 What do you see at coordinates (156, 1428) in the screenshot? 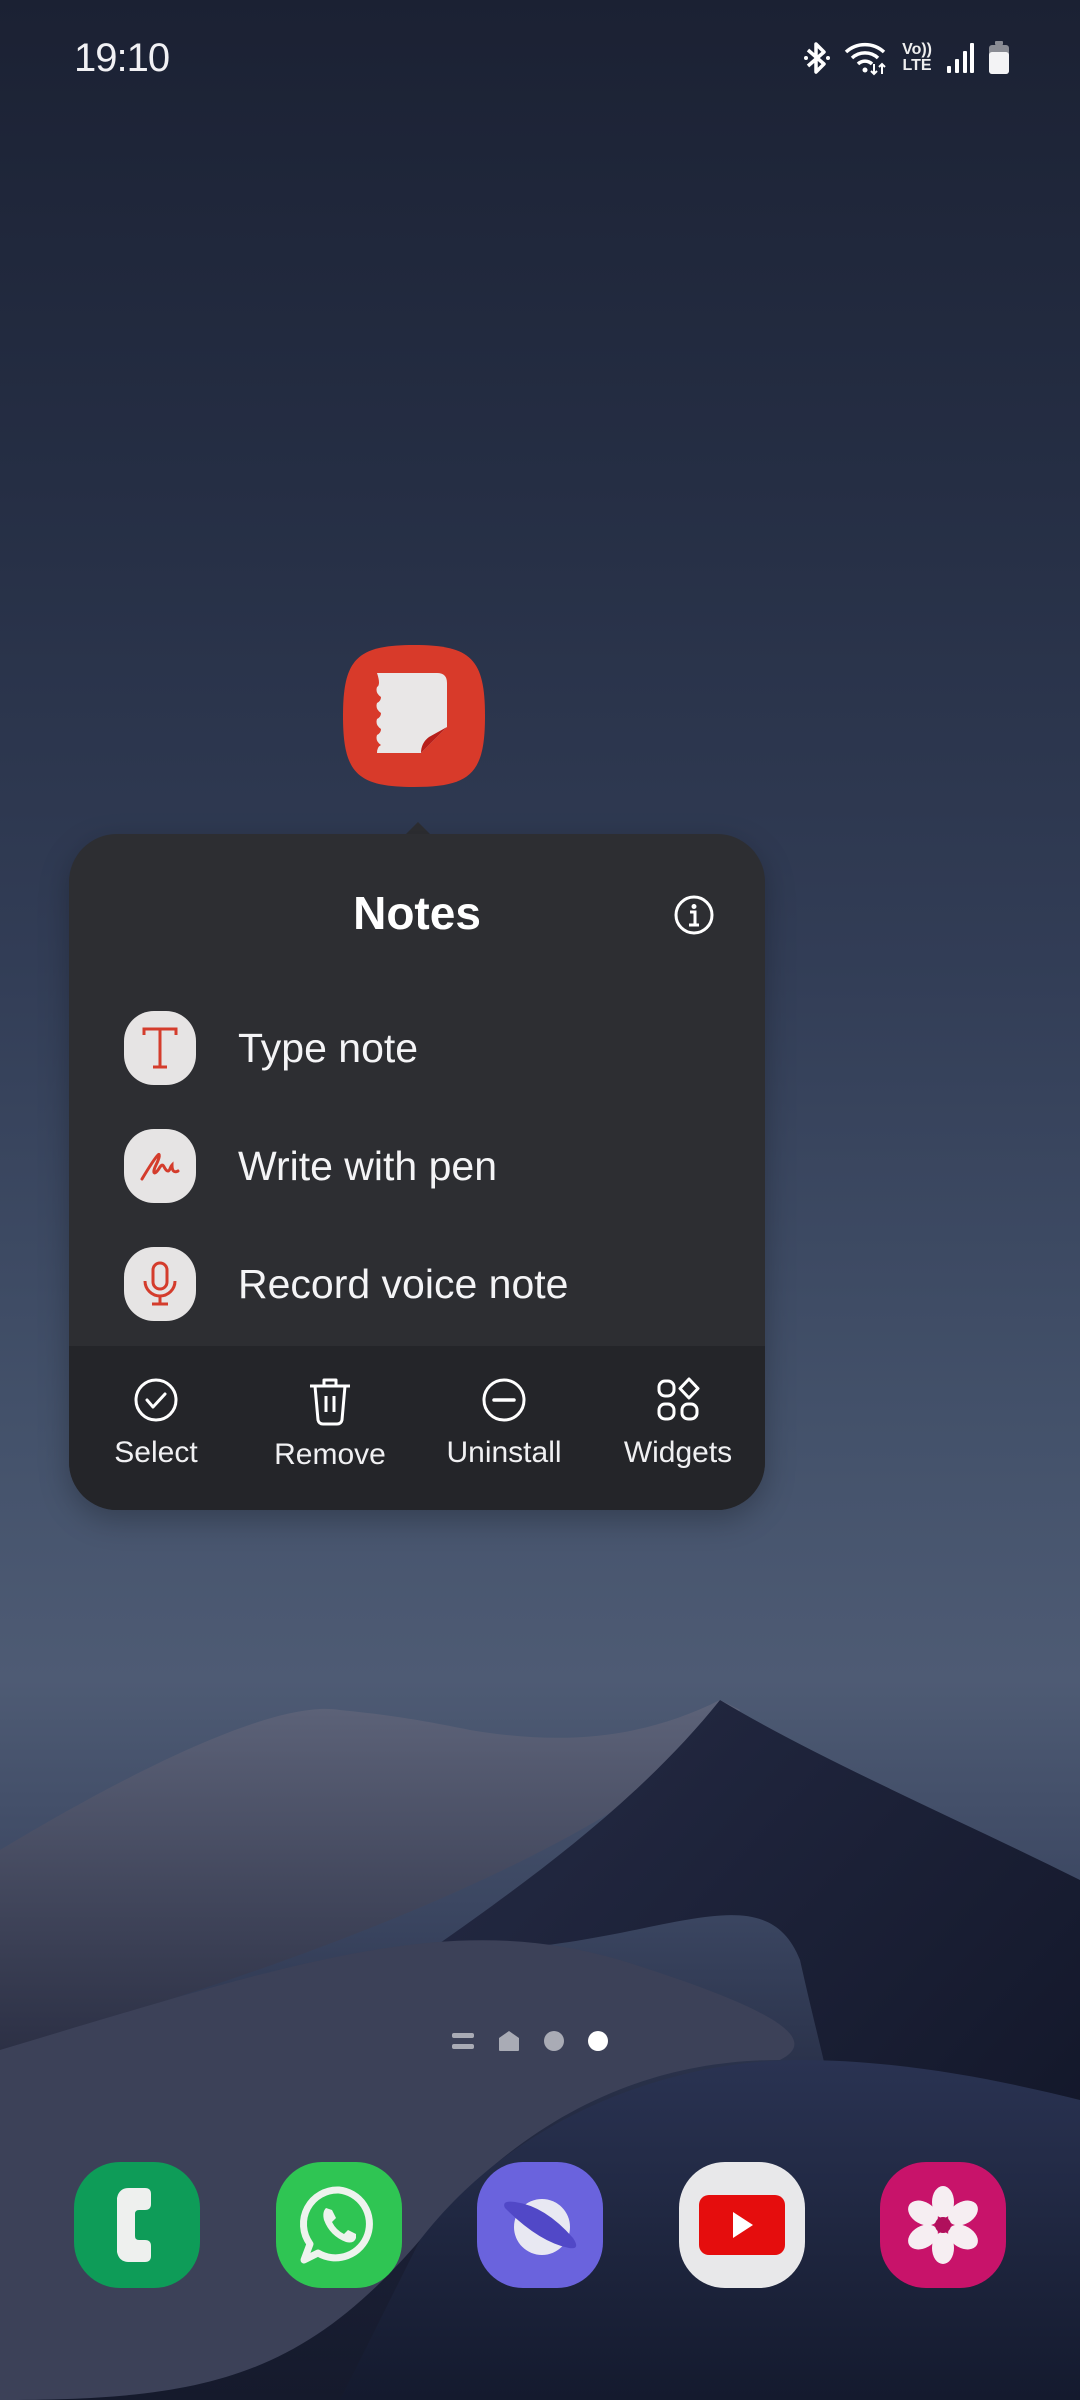
I see `select-button: Select` at bounding box center [156, 1428].